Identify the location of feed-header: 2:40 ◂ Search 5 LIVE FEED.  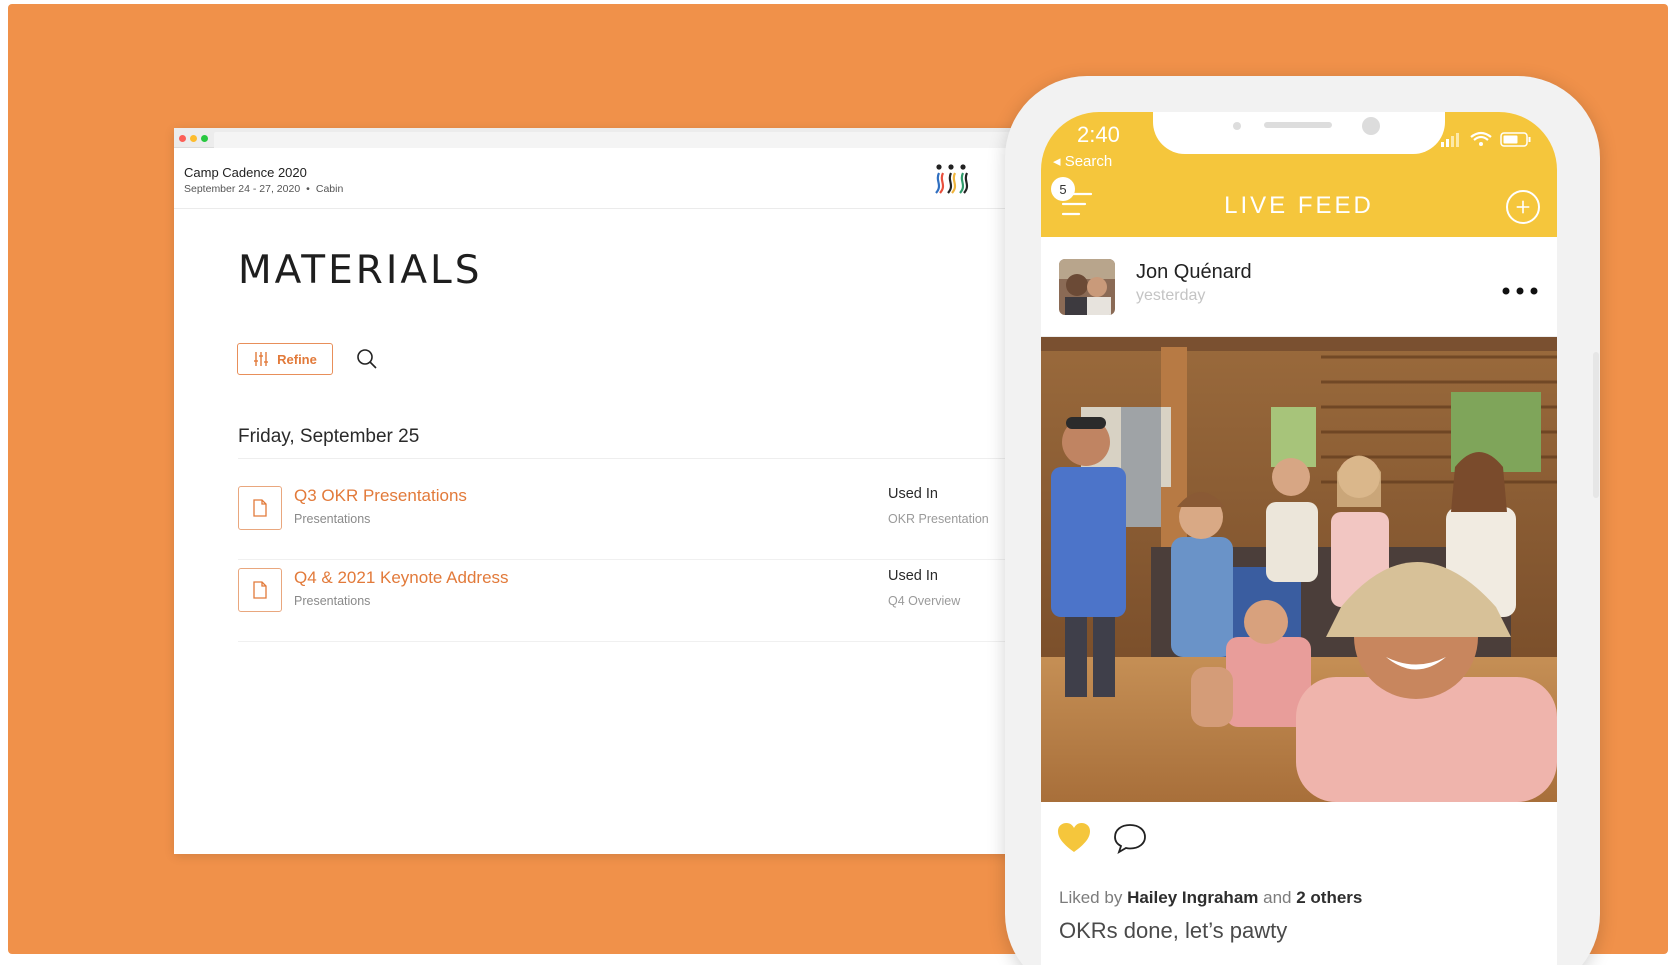
(1299, 174).